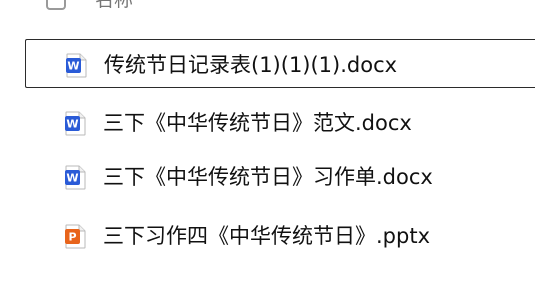  Describe the element at coordinates (266, 236) in the screenshot. I see `file-name: 三下习作四《中华传统节日》.pptx` at that location.